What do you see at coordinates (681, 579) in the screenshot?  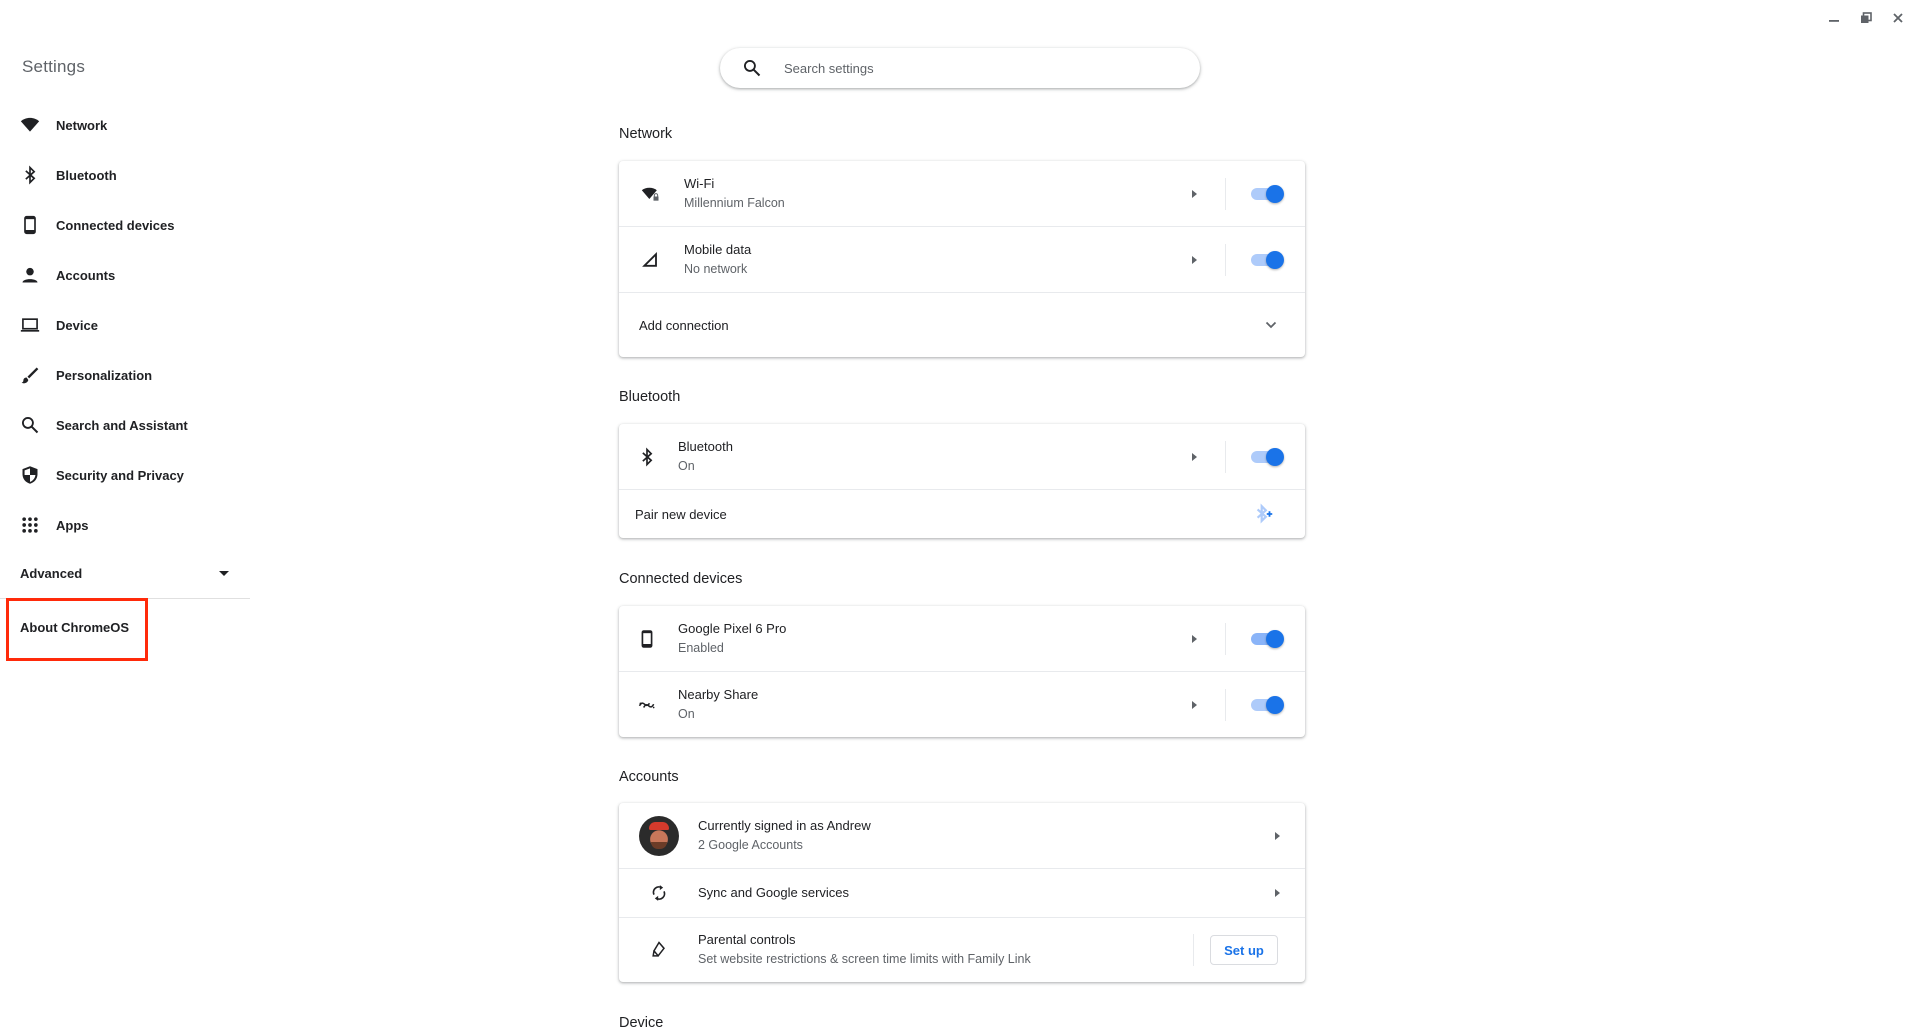 I see `section-title-connected-devices: Connected devices` at bounding box center [681, 579].